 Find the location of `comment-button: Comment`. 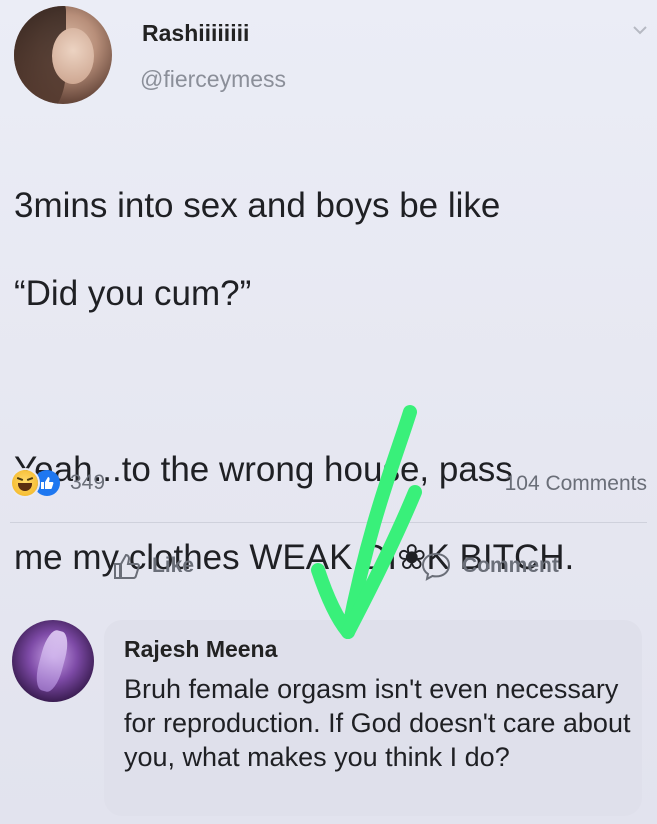

comment-button: Comment is located at coordinates (489, 566).